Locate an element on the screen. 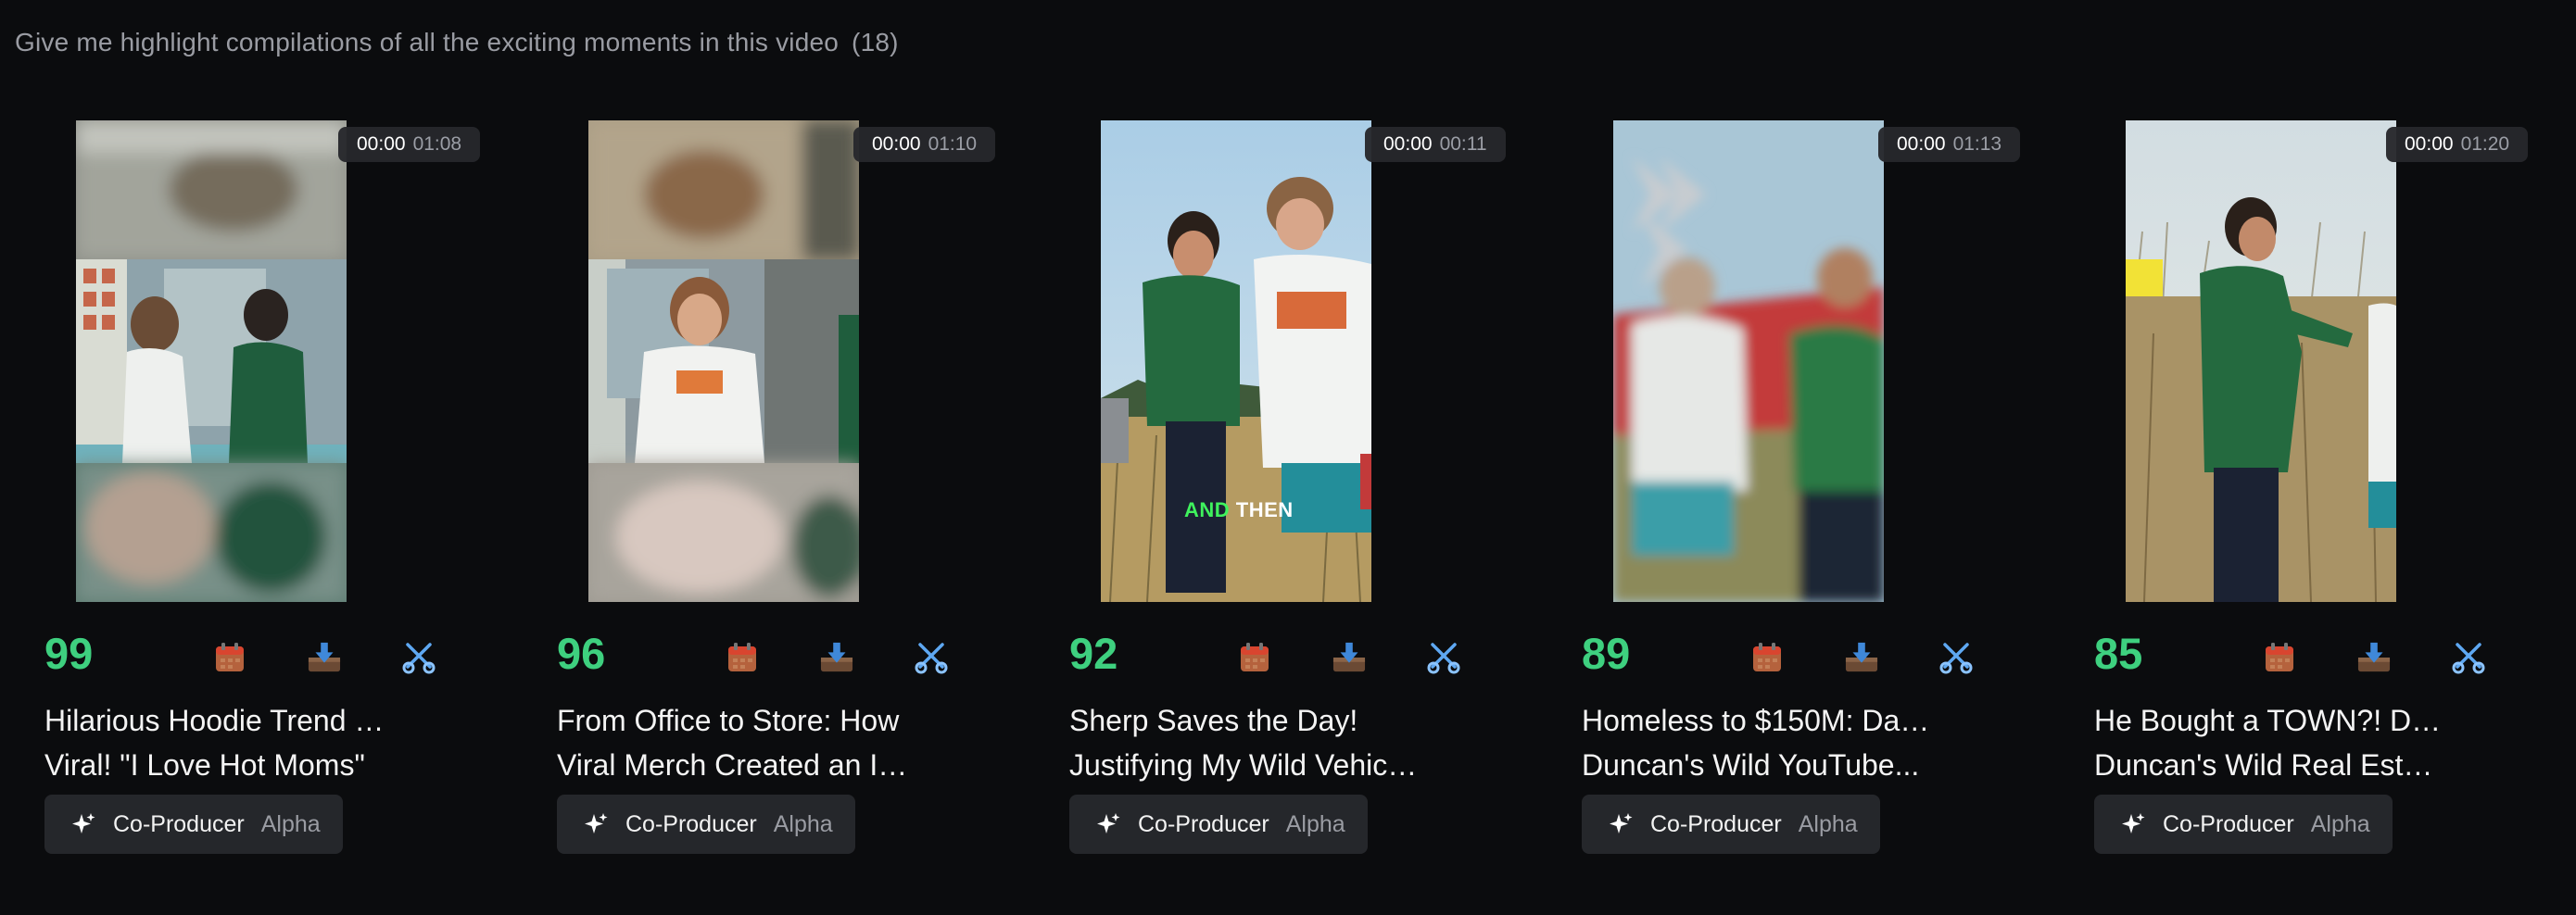 The image size is (2576, 915). clip-title-line2: Viral! "I Love Hot Moms" is located at coordinates (205, 765).